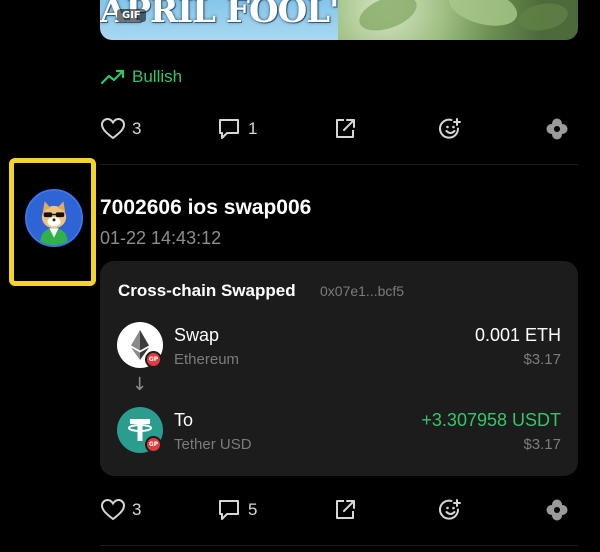 The image size is (600, 552). Describe the element at coordinates (458, 20) in the screenshot. I see `gif-right-panel` at that location.